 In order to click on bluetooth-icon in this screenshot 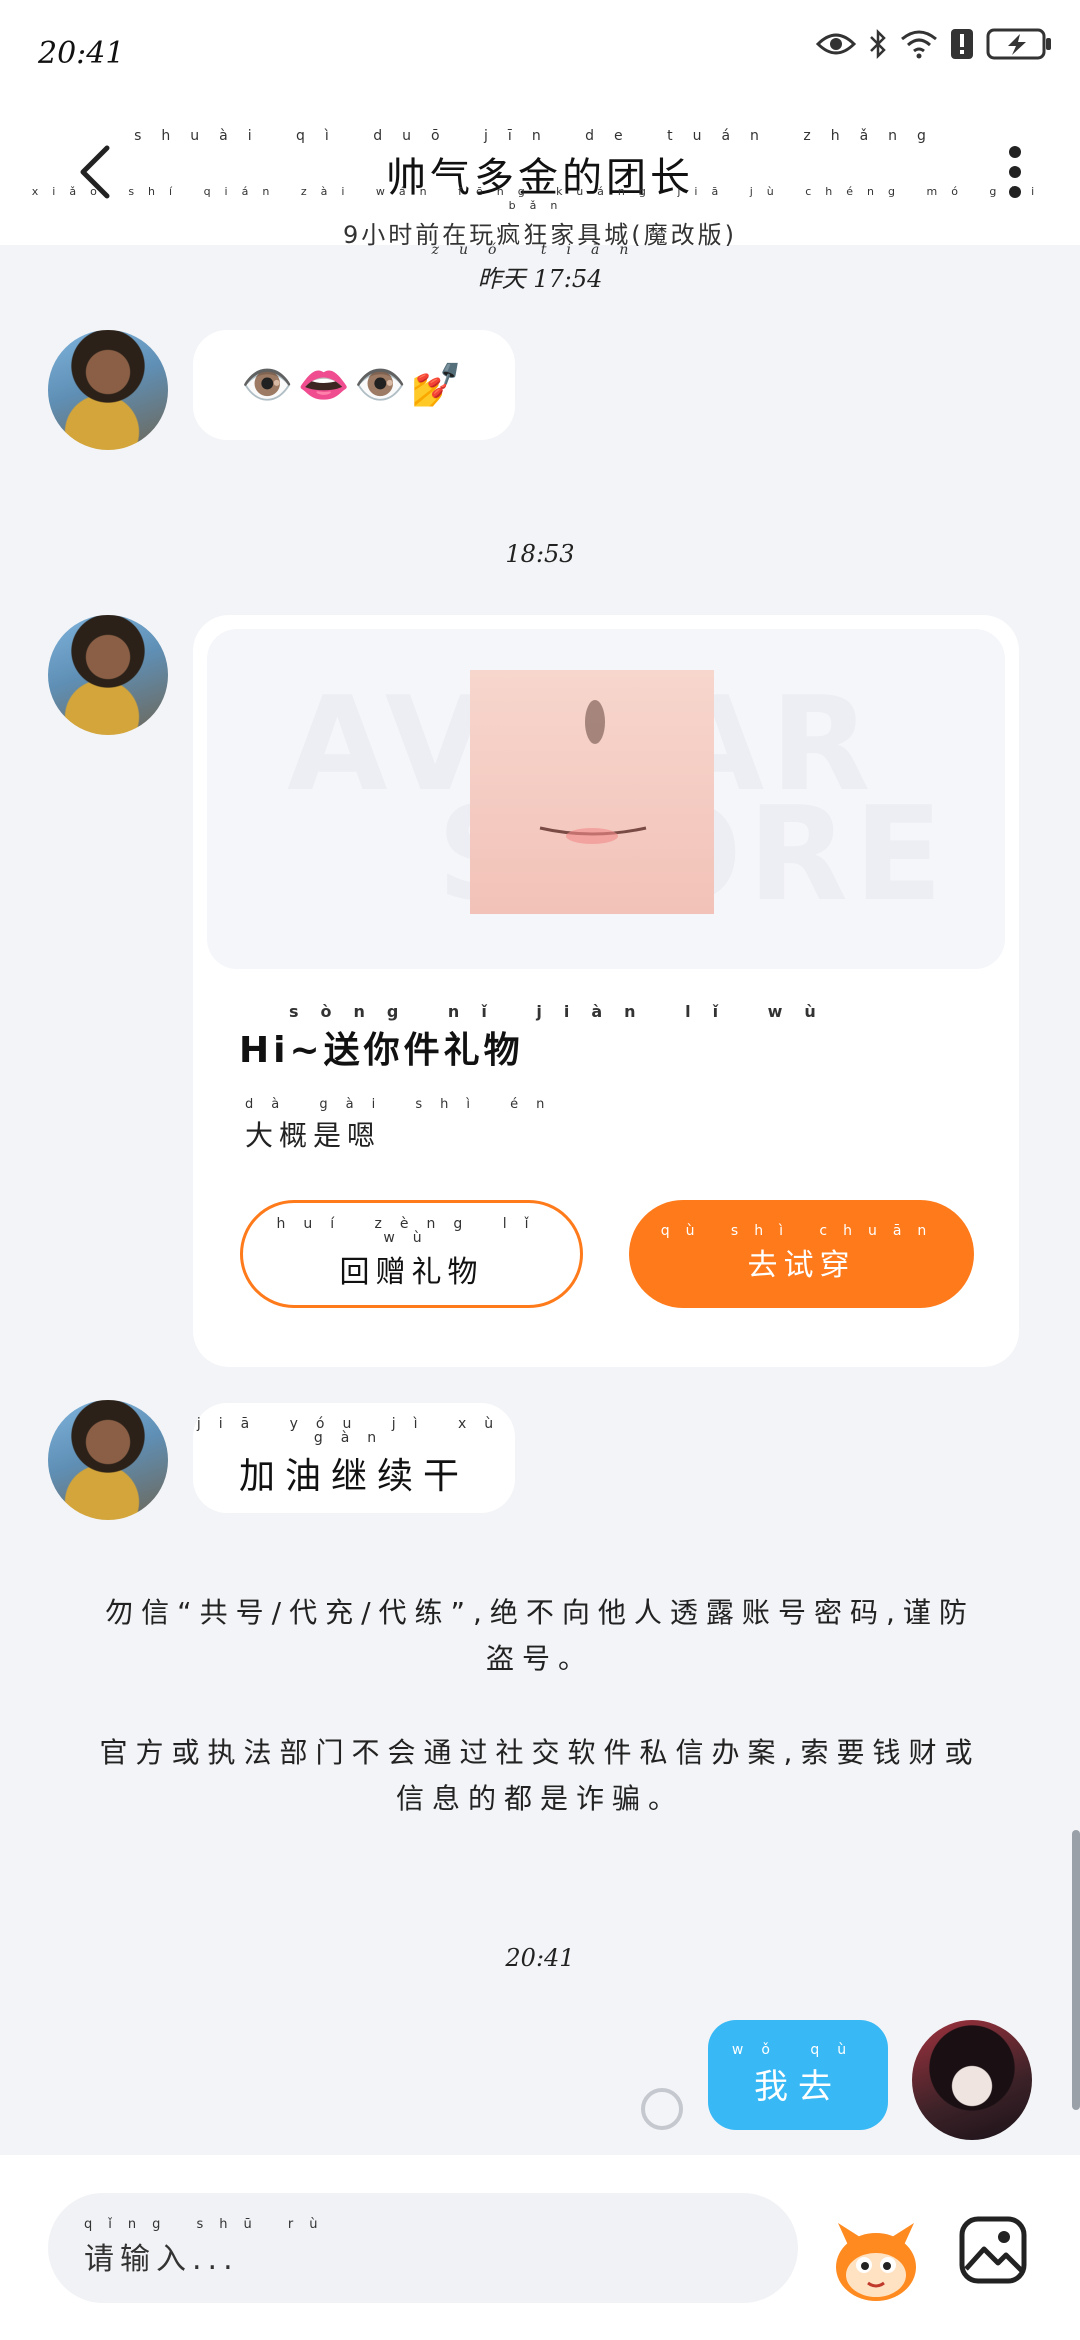, I will do `click(878, 44)`.